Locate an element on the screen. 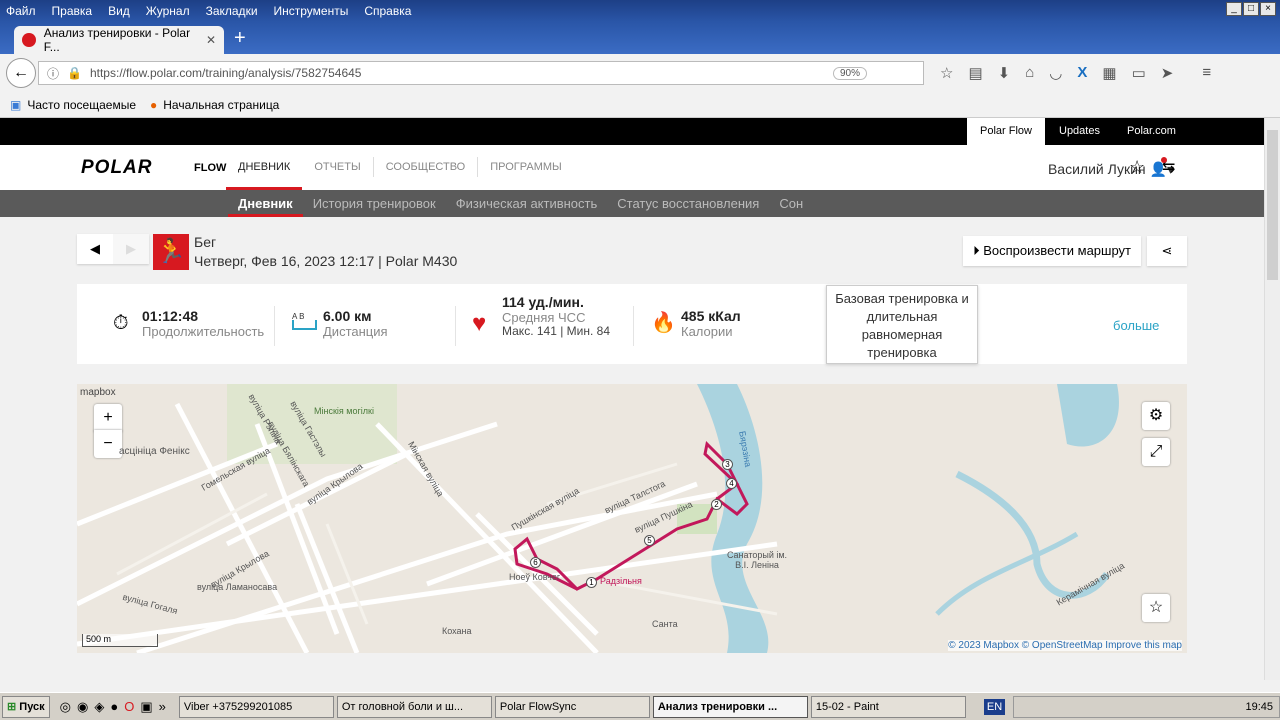 This screenshot has height=720, width=1280. more-chevron-icon: » is located at coordinates (162, 707).